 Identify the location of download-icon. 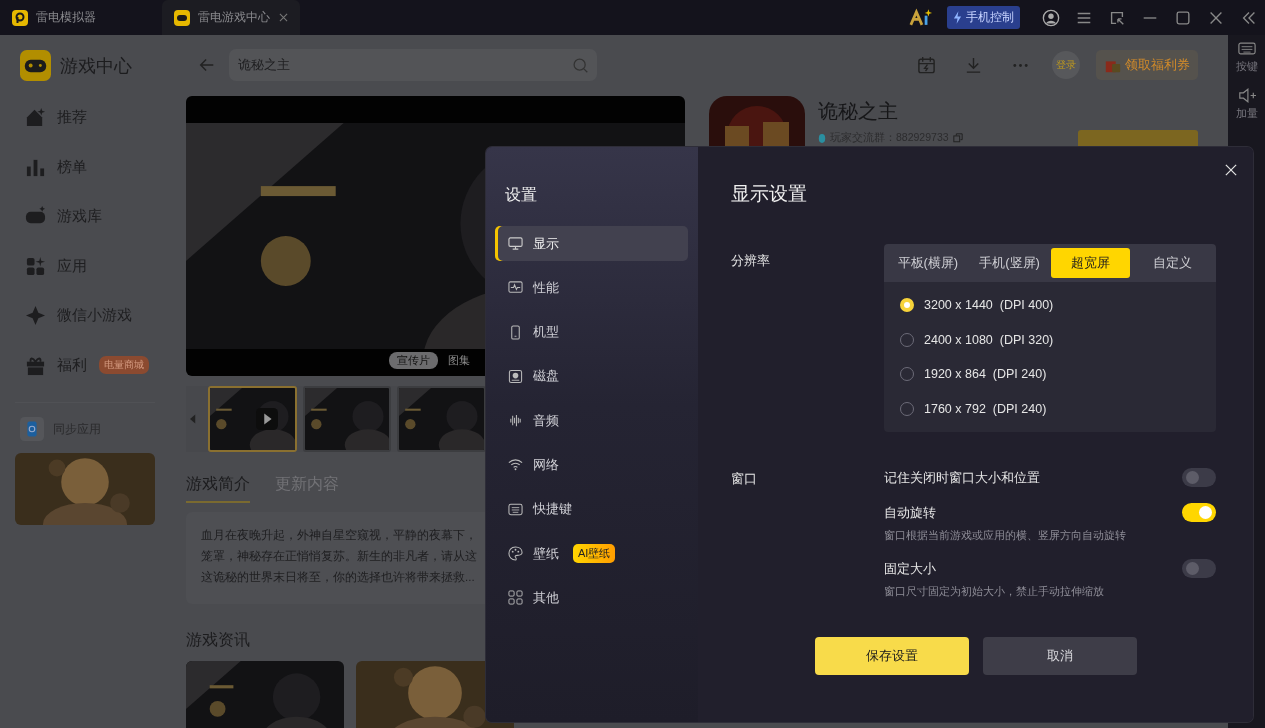
(973, 65).